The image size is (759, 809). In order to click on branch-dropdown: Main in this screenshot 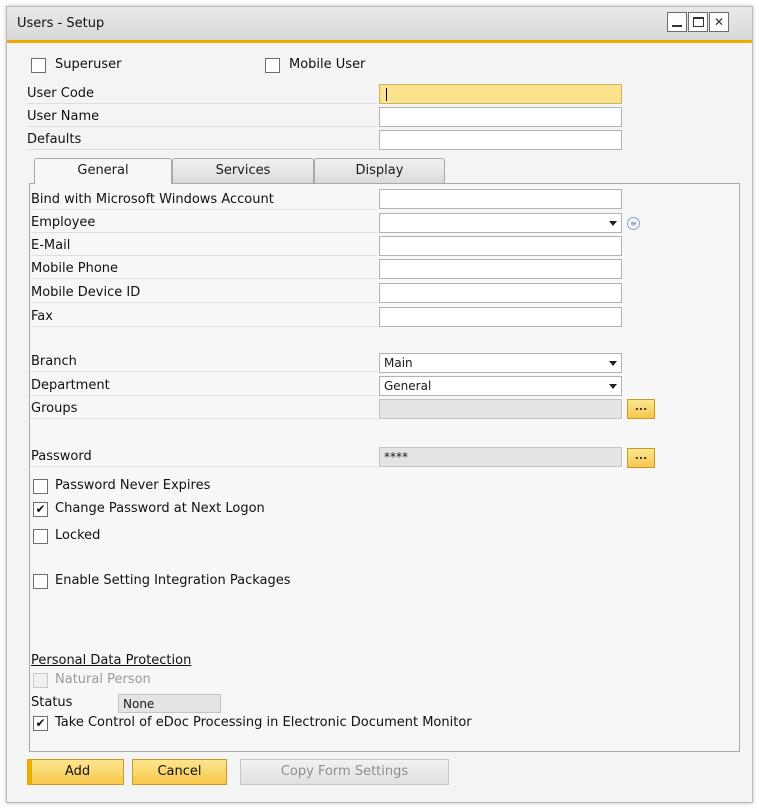, I will do `click(500, 363)`.